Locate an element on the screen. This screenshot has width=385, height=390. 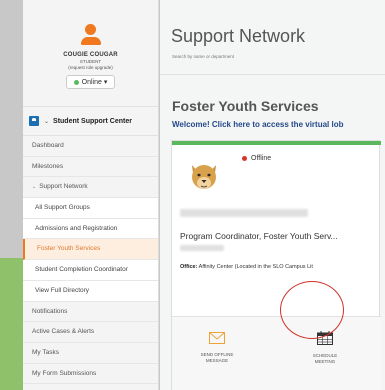
status-dropdown: Online ▾ is located at coordinates (90, 82).